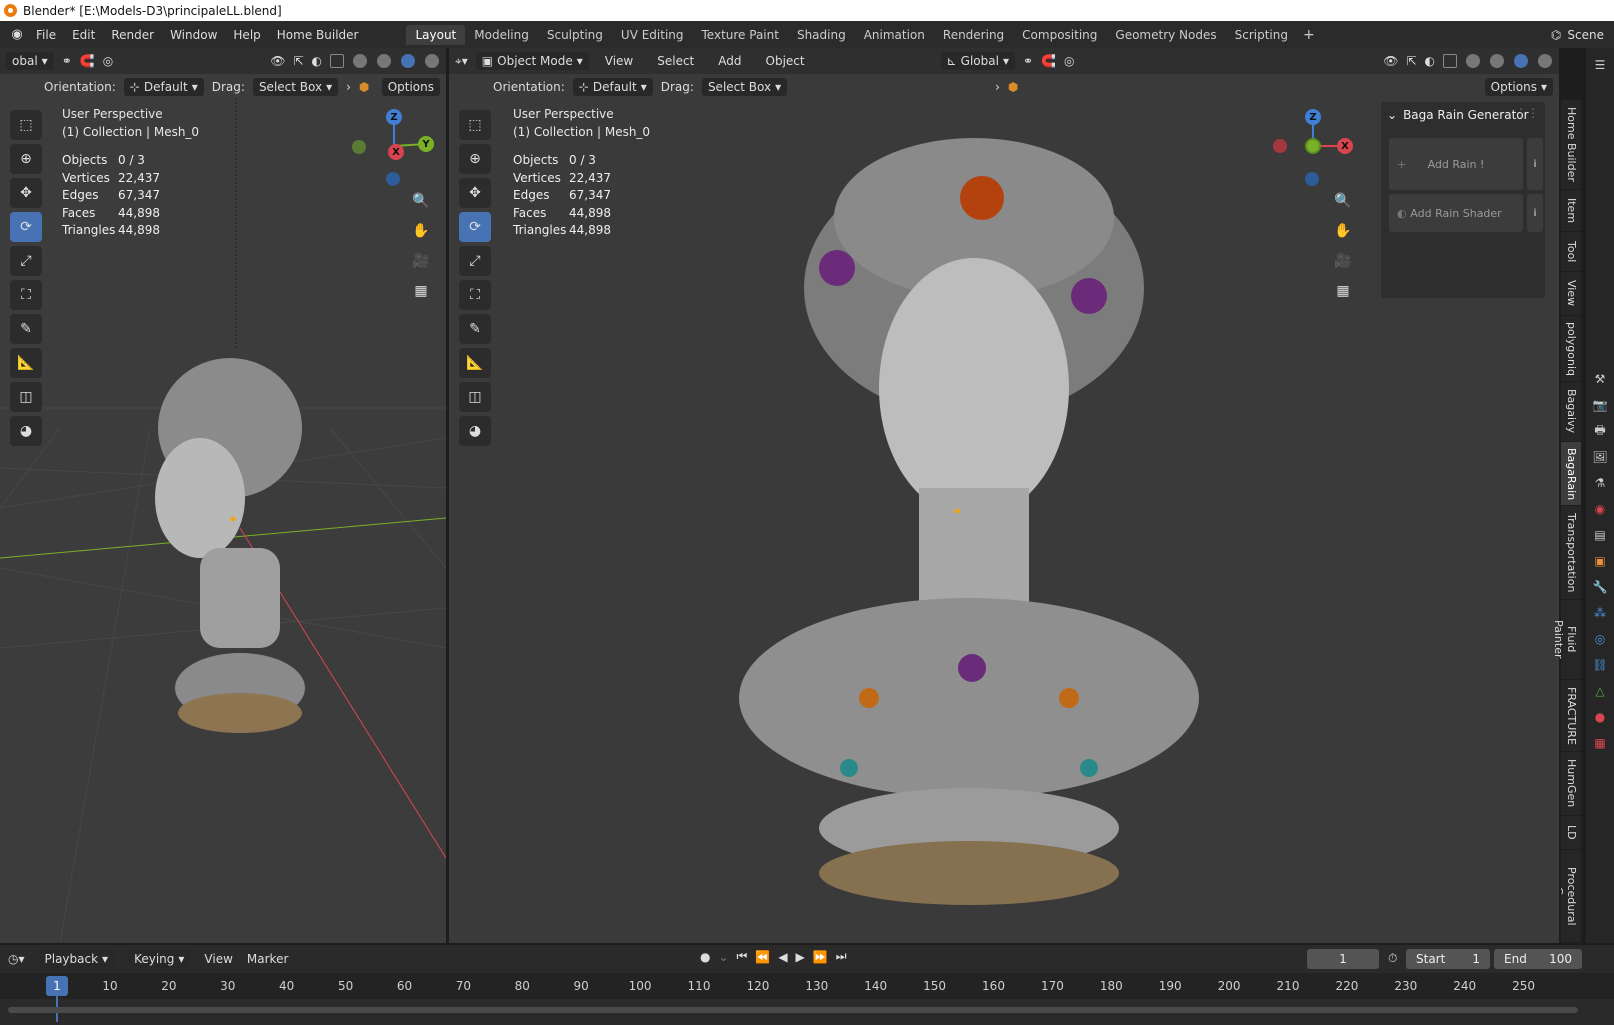  Describe the element at coordinates (652, 35) in the screenshot. I see `tab-uv-editing: UV Editing` at that location.